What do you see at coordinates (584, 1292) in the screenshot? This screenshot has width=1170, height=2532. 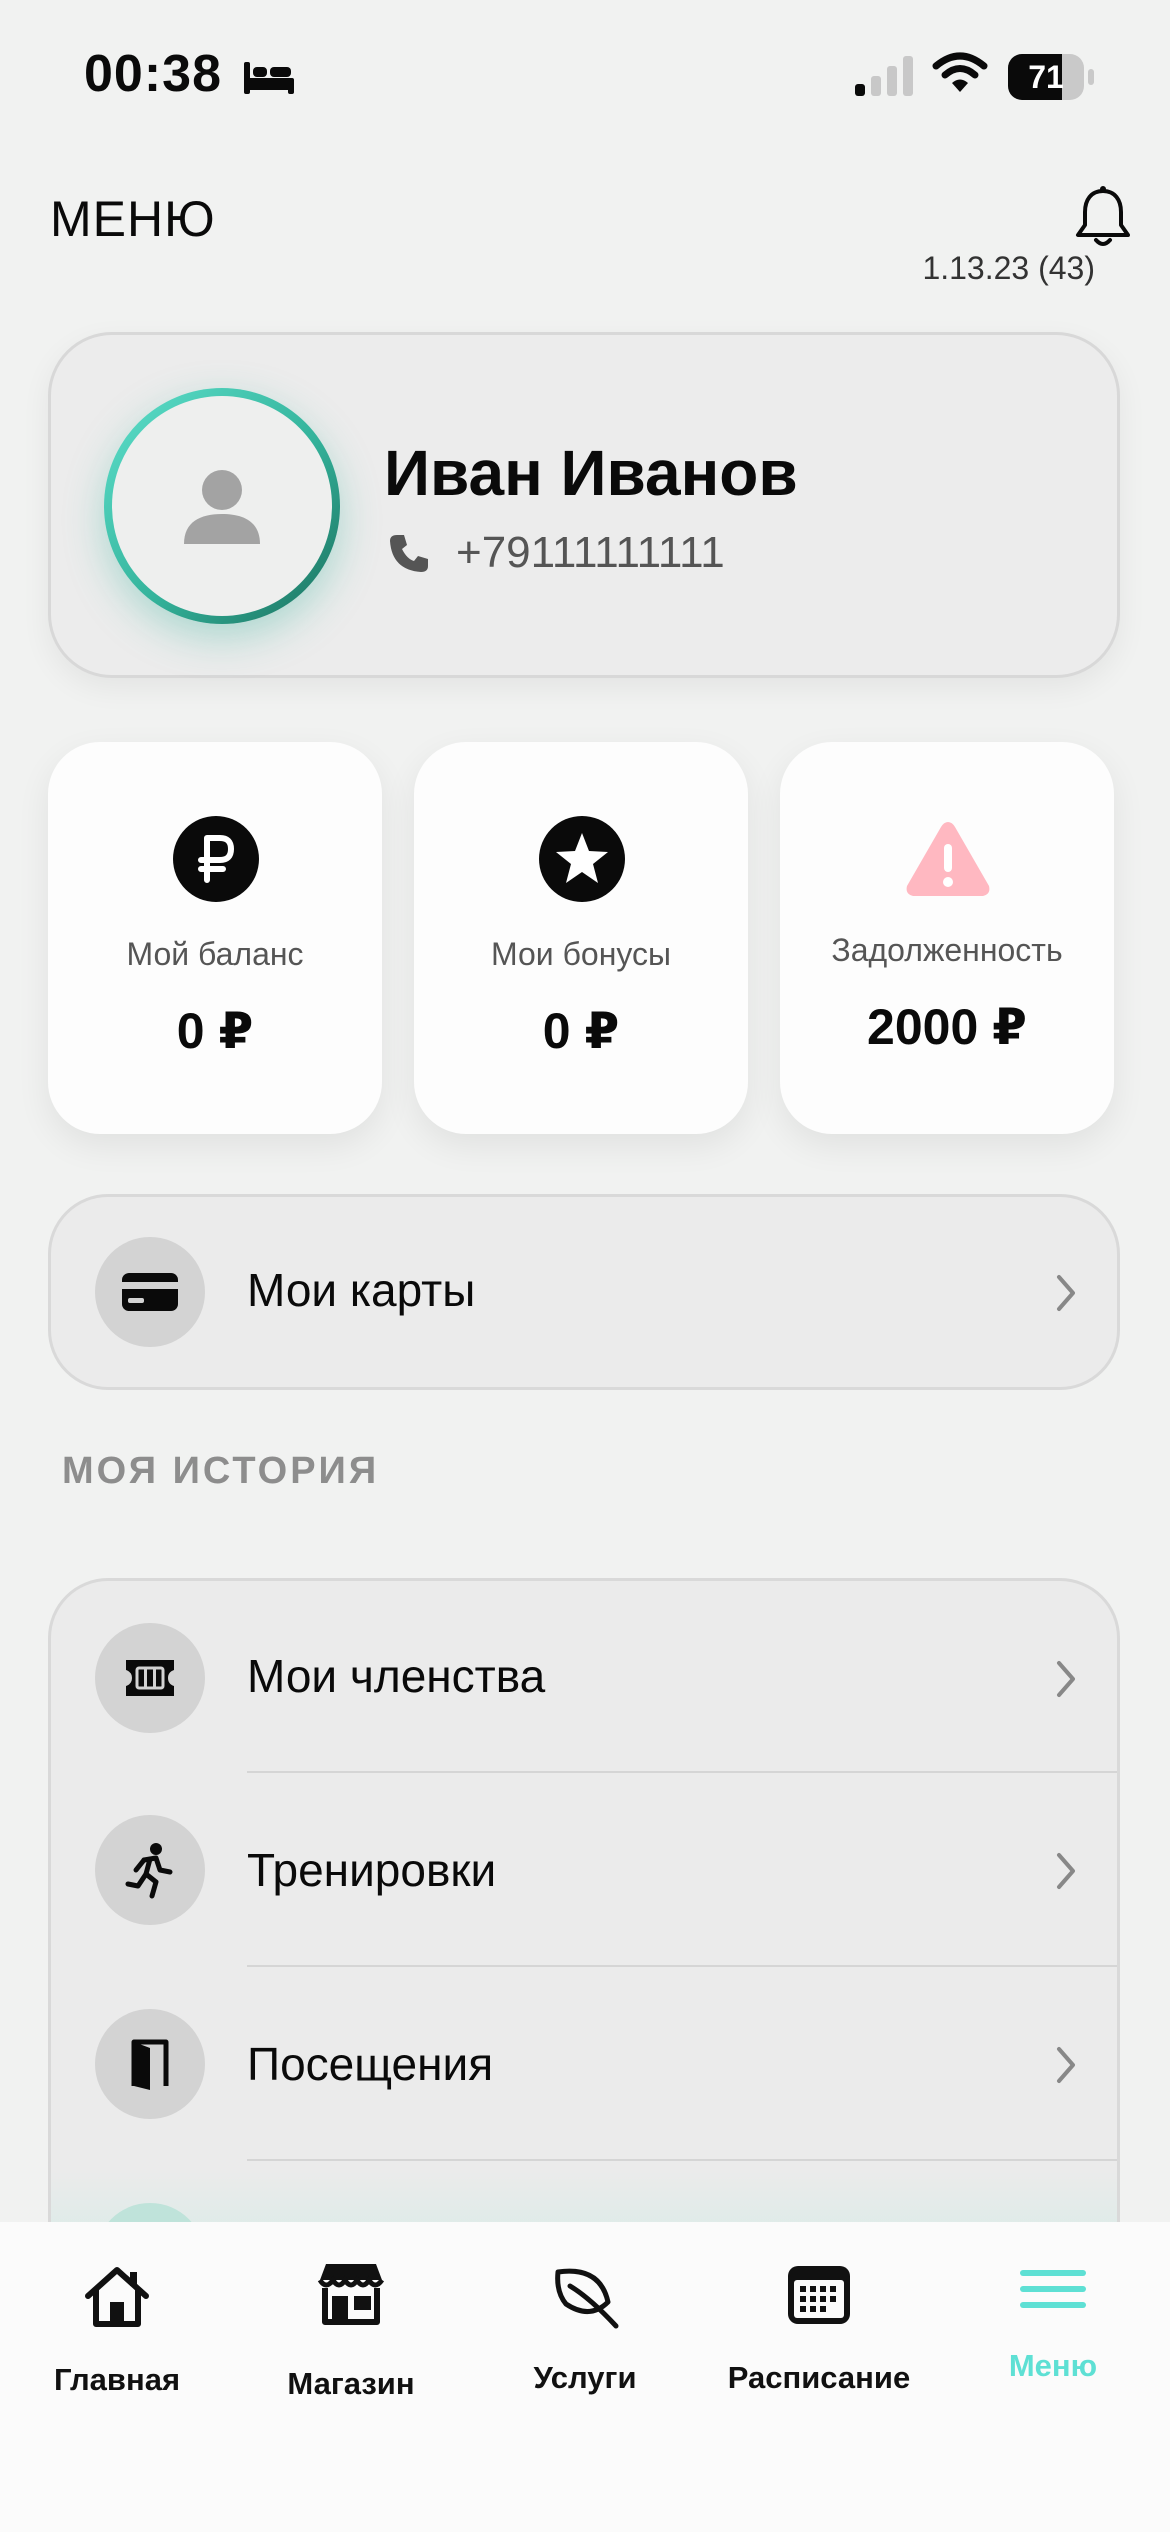 I see `my-cards-item: Мои карты` at bounding box center [584, 1292].